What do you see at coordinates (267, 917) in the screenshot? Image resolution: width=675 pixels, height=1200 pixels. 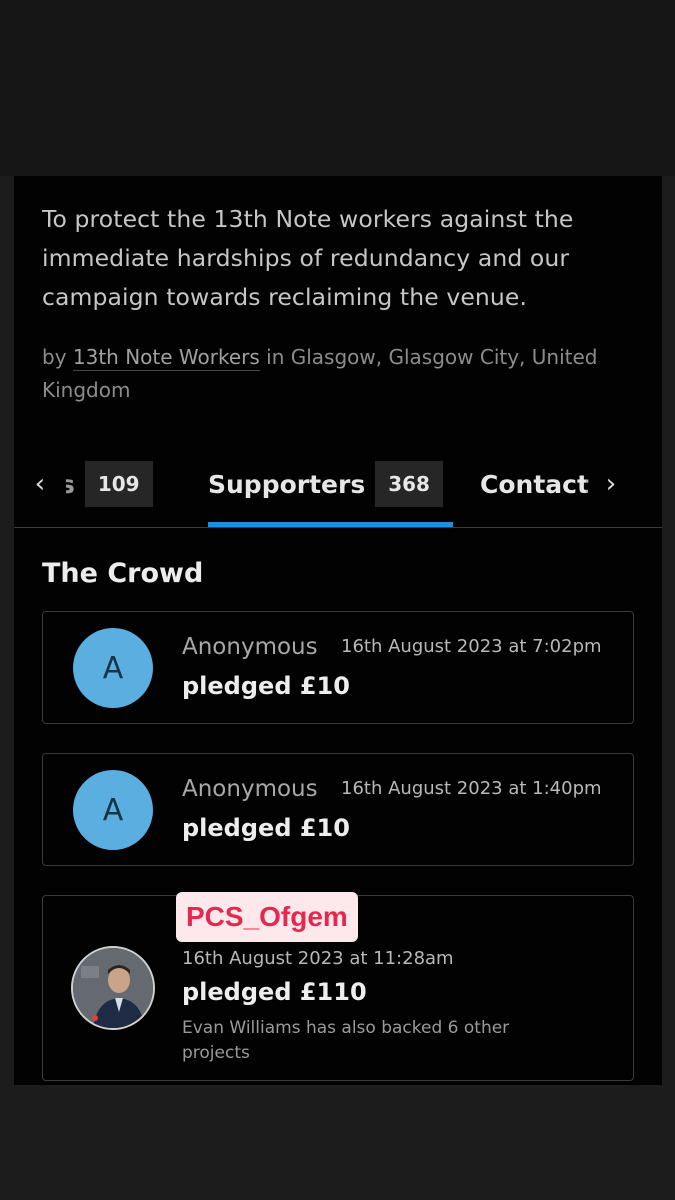 I see `username-sticker: PCS_Ofgem` at bounding box center [267, 917].